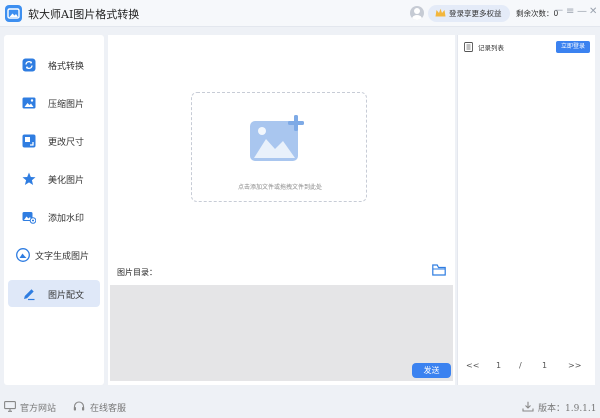  I want to click on download-icon, so click(528, 406).